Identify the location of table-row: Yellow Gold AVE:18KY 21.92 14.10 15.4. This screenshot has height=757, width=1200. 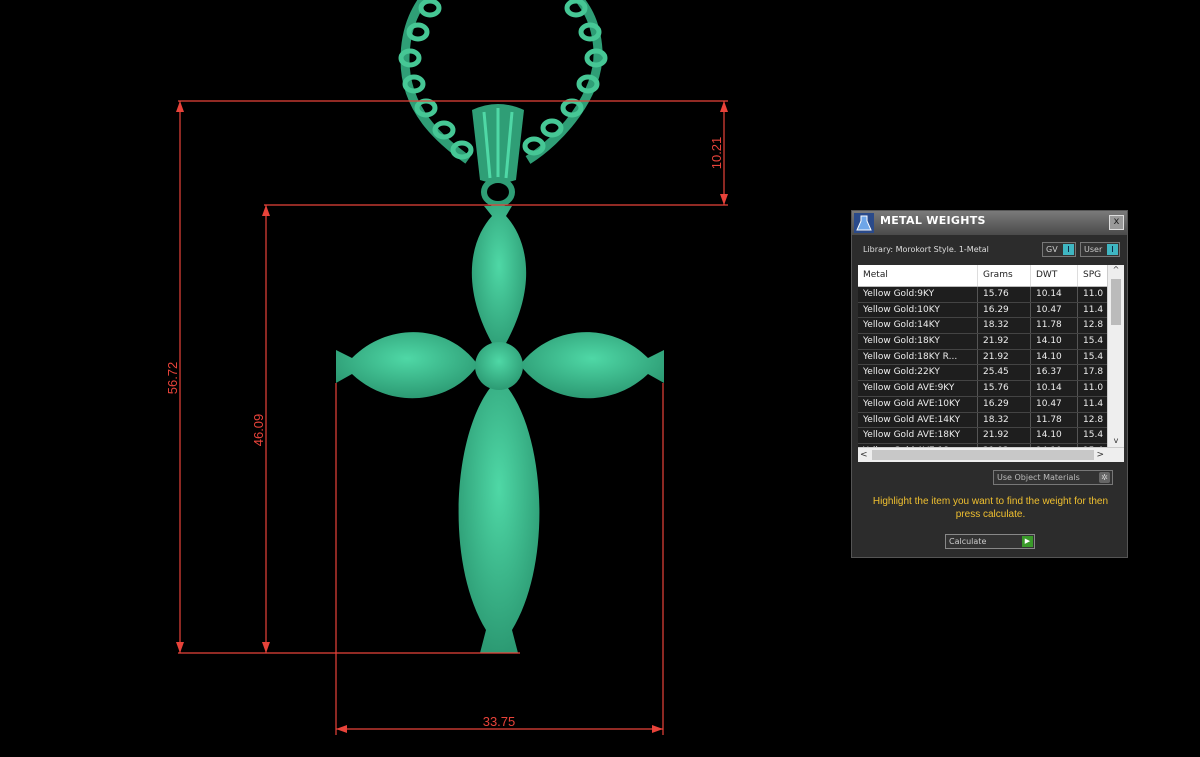
(983, 436).